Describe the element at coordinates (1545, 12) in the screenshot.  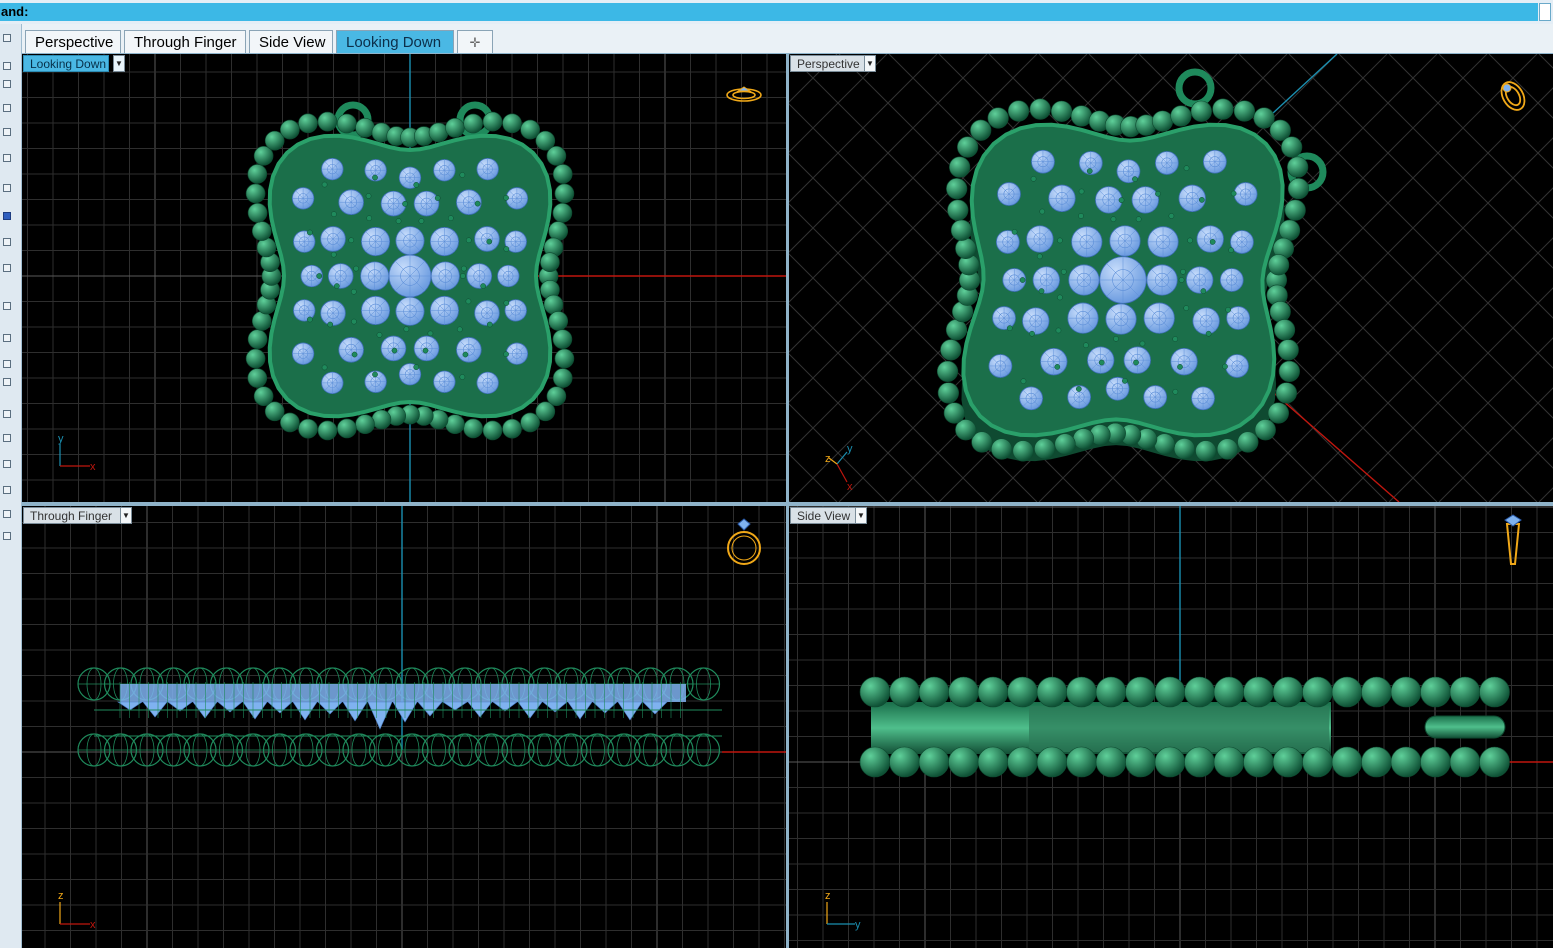
I see `command-history-button` at that location.